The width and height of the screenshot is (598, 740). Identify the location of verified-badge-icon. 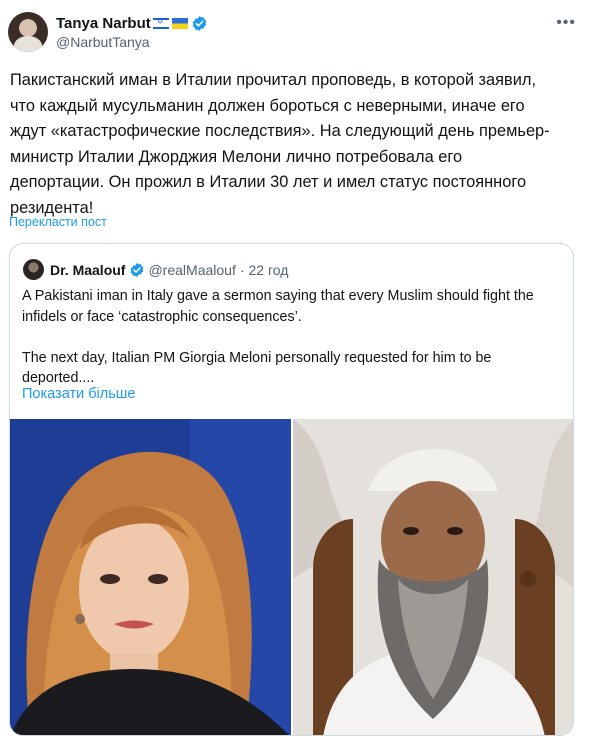
(199, 23).